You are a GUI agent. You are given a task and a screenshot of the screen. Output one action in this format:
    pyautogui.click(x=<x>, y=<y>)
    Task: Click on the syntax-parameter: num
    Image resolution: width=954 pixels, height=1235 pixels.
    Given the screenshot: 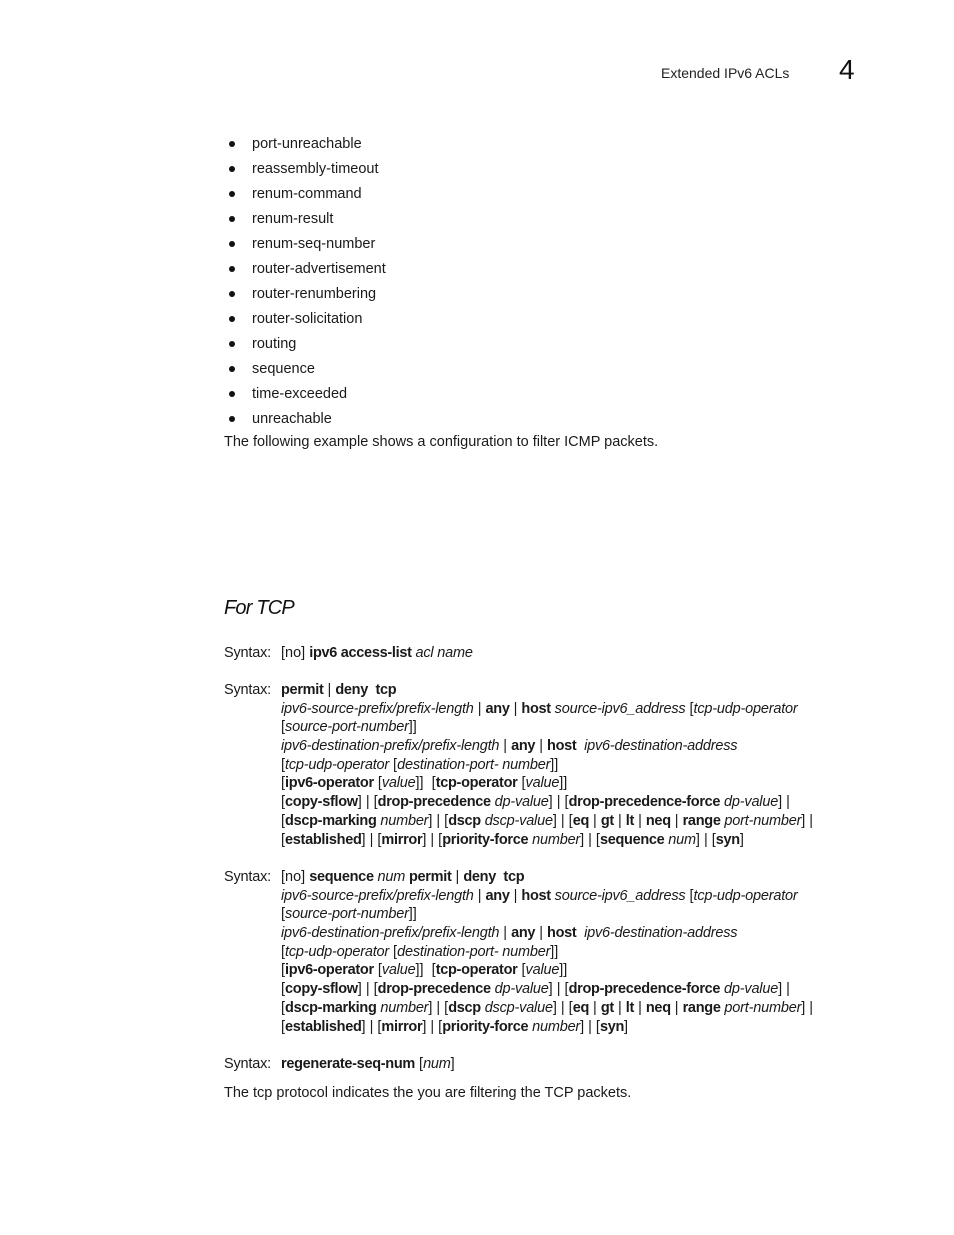 What is the action you would take?
    pyautogui.click(x=680, y=839)
    